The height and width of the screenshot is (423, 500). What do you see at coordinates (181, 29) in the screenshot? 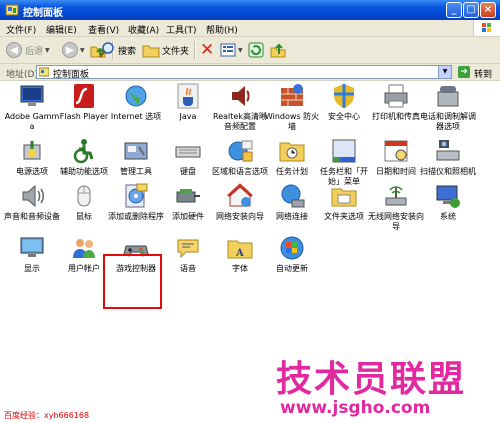
I see `menu-tools: 工具(T)` at bounding box center [181, 29].